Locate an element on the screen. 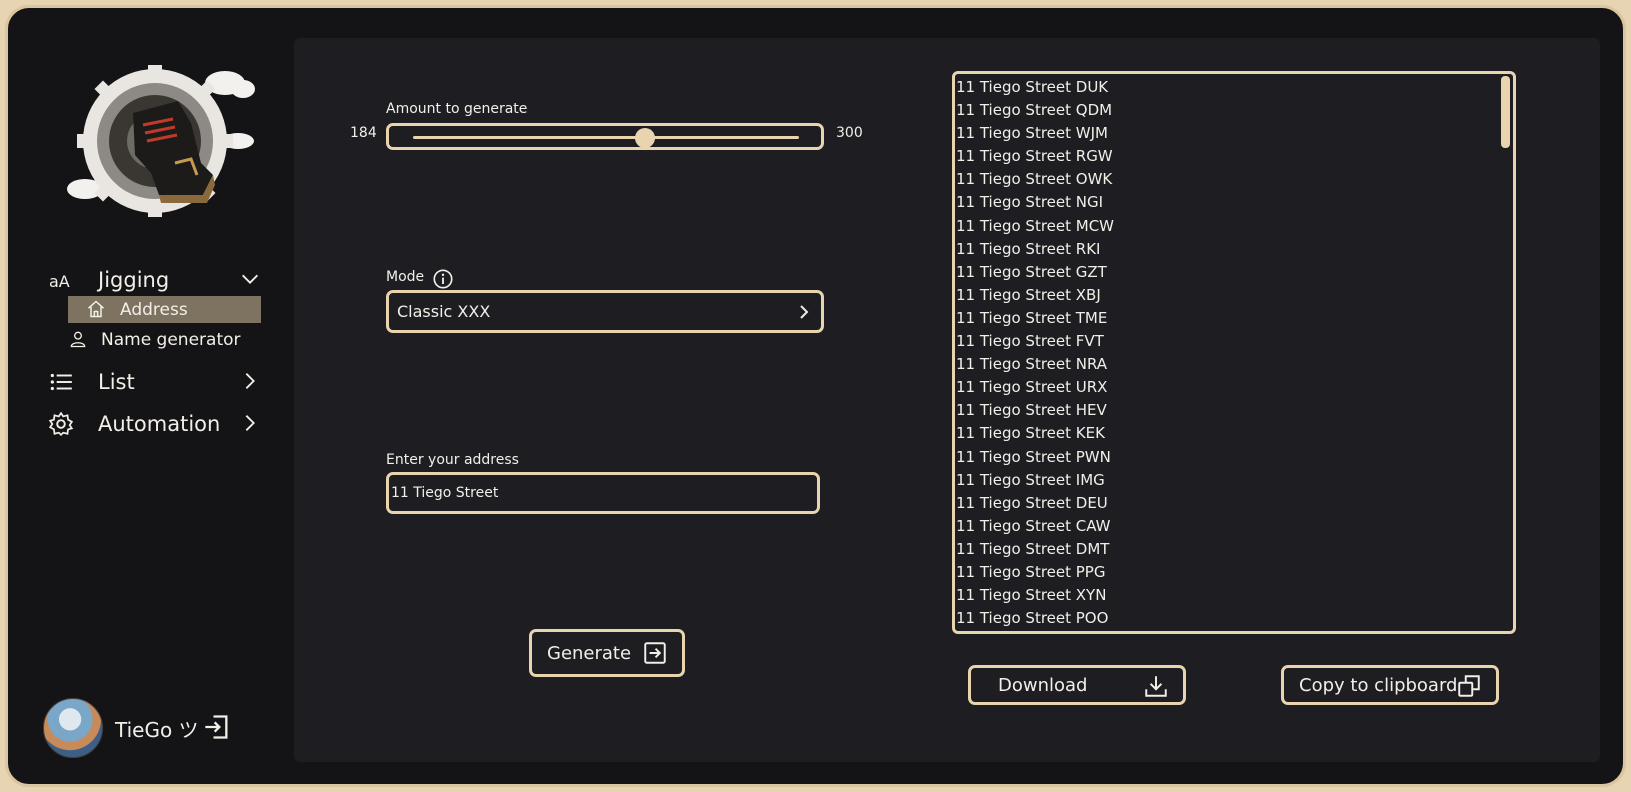 Image resolution: width=1631 pixels, height=792 pixels. list-item: 11 Tiego Street URX is located at coordinates (1032, 387).